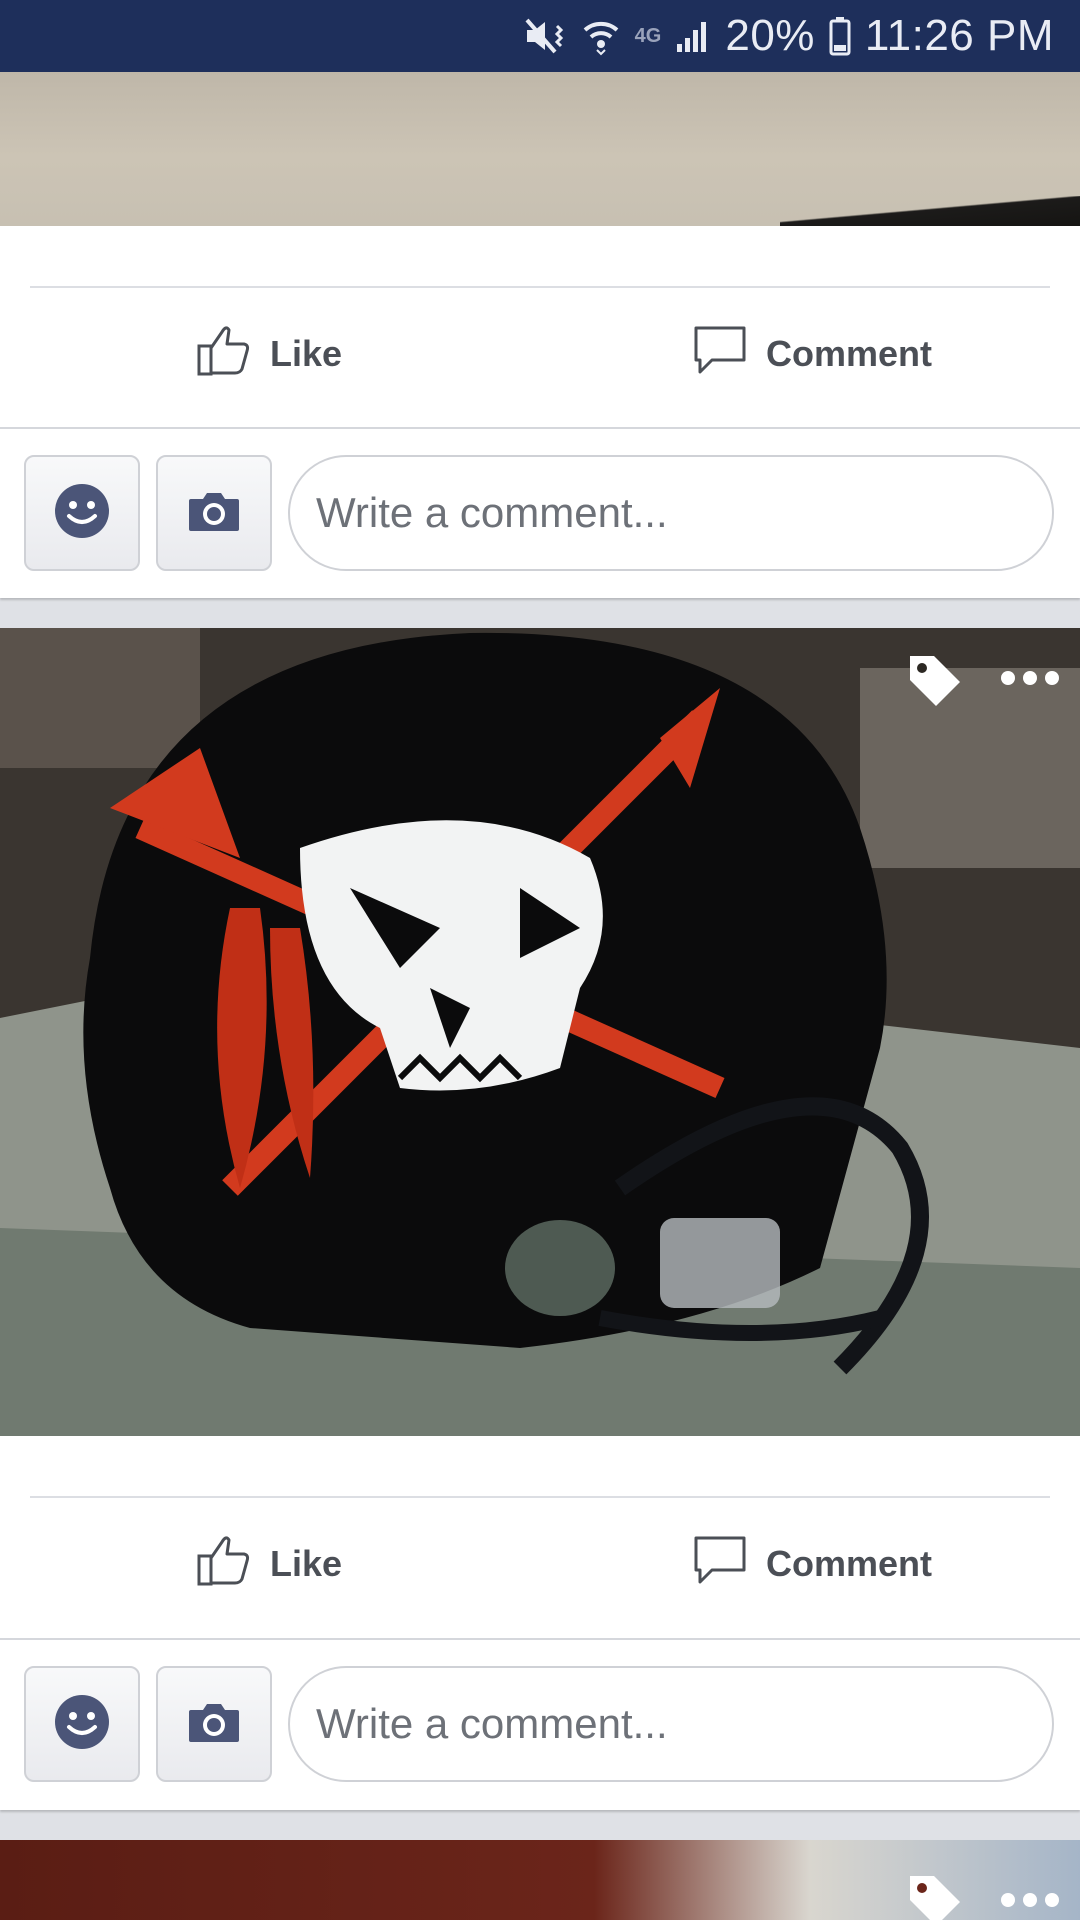 This screenshot has height=1920, width=1080. What do you see at coordinates (770, 35) in the screenshot?
I see `battery-percent: 20%` at bounding box center [770, 35].